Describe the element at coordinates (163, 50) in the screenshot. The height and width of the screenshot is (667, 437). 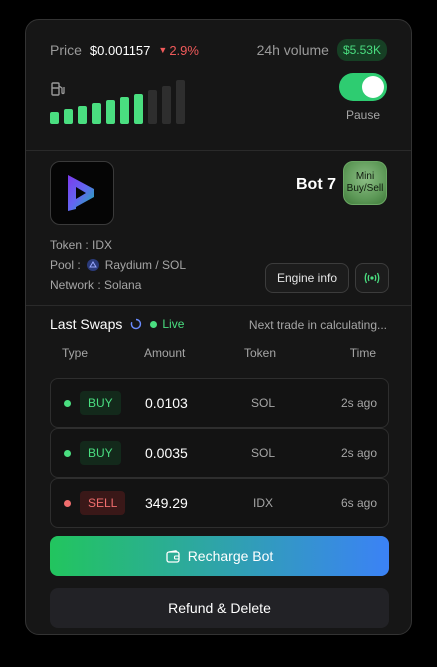
I see `down-triangle-icon: ▼` at that location.